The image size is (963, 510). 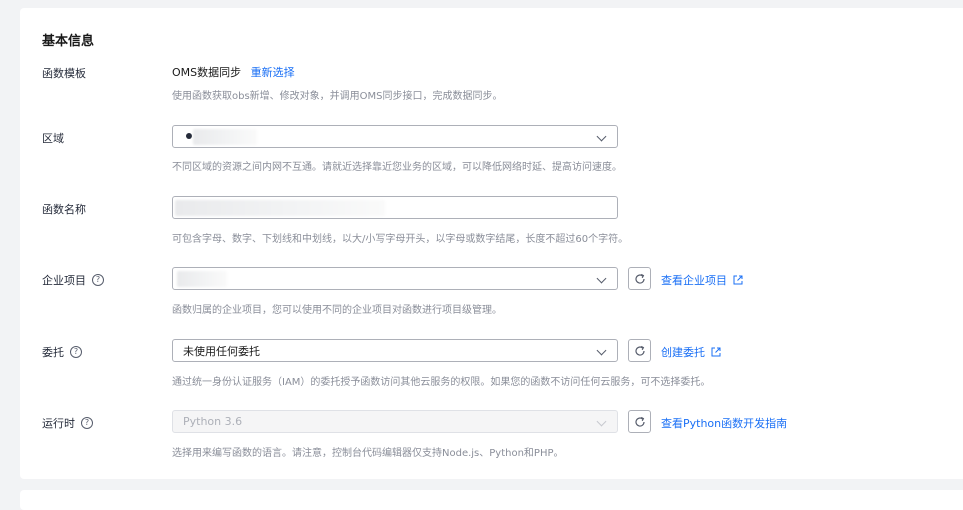 What do you see at coordinates (691, 352) in the screenshot?
I see `create-agency-link: 创建委托` at bounding box center [691, 352].